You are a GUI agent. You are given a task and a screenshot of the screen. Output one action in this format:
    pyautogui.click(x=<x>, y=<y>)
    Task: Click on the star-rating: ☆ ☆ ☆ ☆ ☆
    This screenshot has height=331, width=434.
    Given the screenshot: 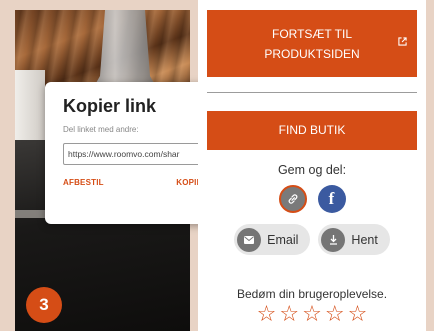 What is the action you would take?
    pyautogui.click(x=312, y=315)
    